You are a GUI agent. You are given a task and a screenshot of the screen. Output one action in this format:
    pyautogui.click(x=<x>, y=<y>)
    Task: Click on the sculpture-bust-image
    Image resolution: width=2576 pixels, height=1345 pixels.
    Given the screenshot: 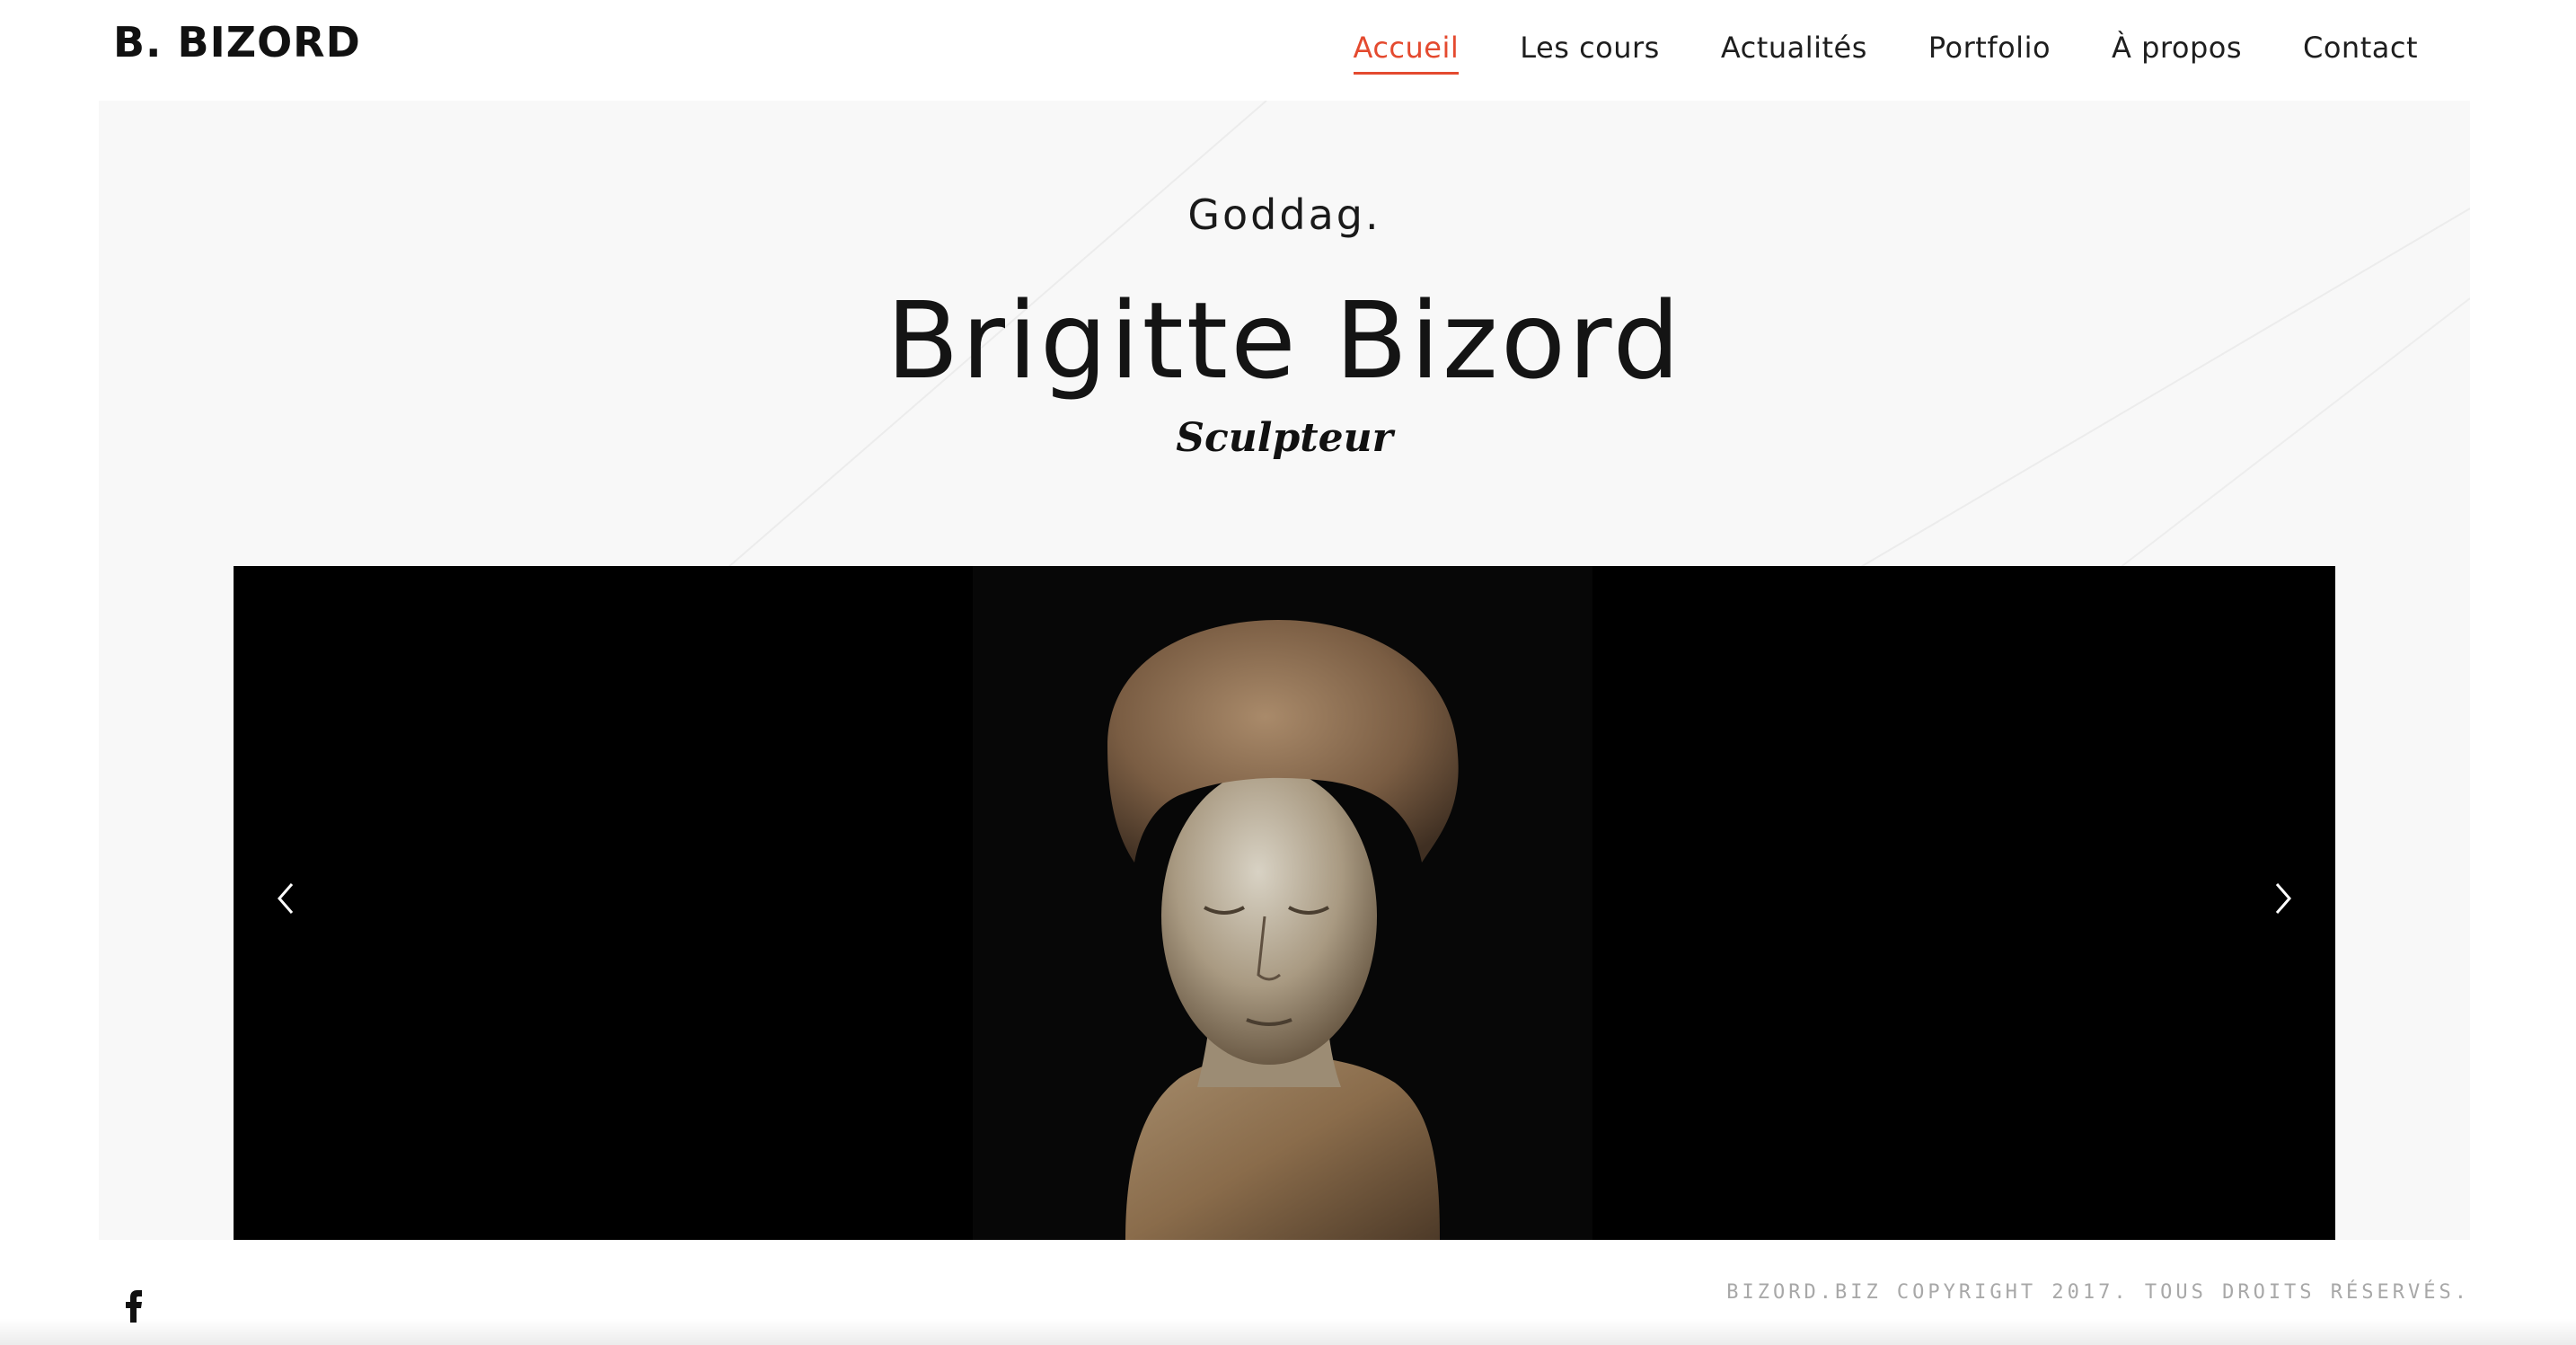 What is the action you would take?
    pyautogui.click(x=1282, y=903)
    